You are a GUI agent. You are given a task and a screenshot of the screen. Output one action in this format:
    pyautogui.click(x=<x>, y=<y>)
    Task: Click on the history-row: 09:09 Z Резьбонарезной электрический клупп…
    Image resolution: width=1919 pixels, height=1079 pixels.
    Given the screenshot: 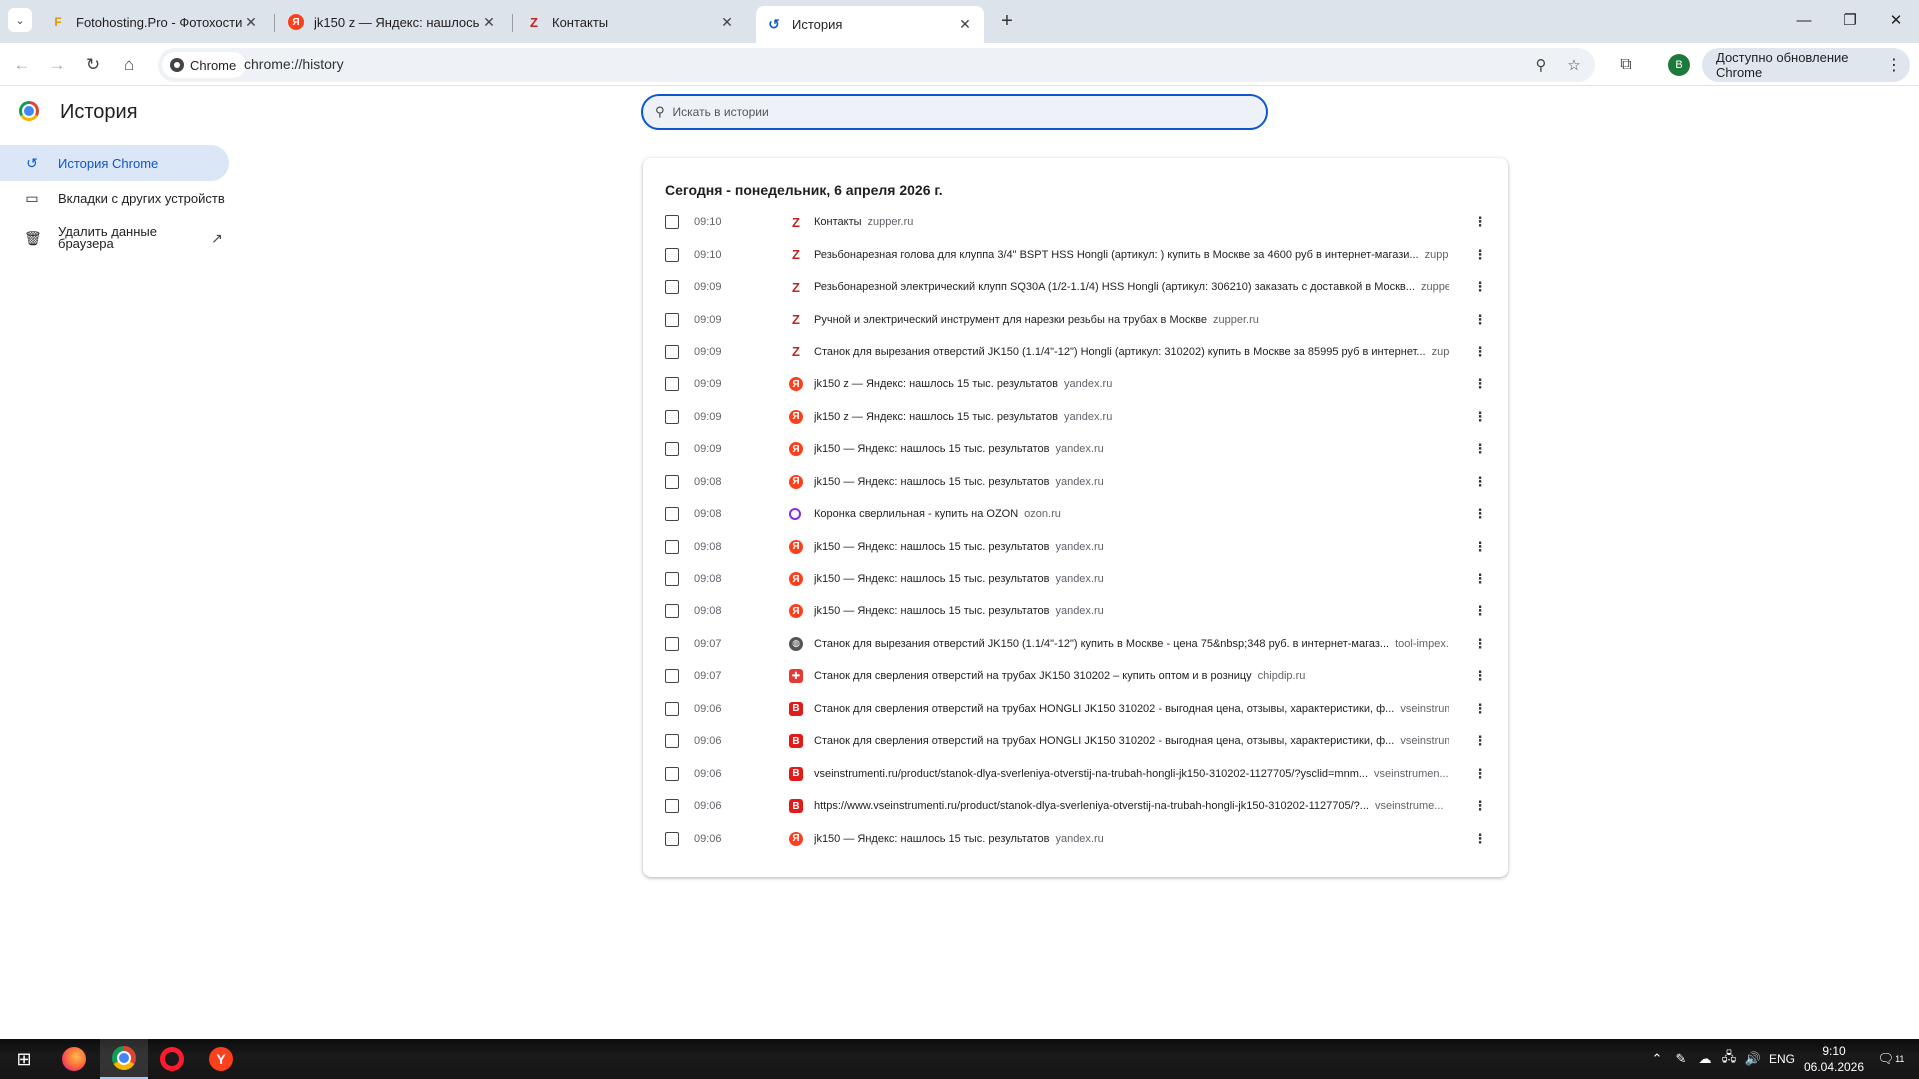 What is the action you would take?
    pyautogui.click(x=1075, y=287)
    